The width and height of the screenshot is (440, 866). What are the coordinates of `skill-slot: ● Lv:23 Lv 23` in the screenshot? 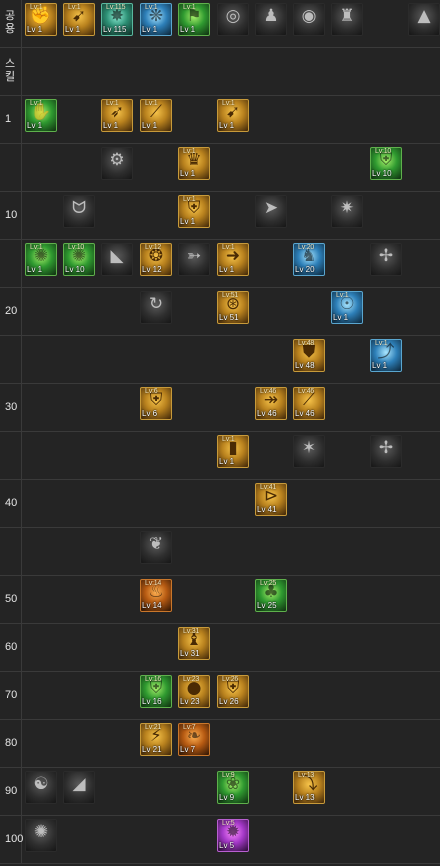 It's located at (194, 691).